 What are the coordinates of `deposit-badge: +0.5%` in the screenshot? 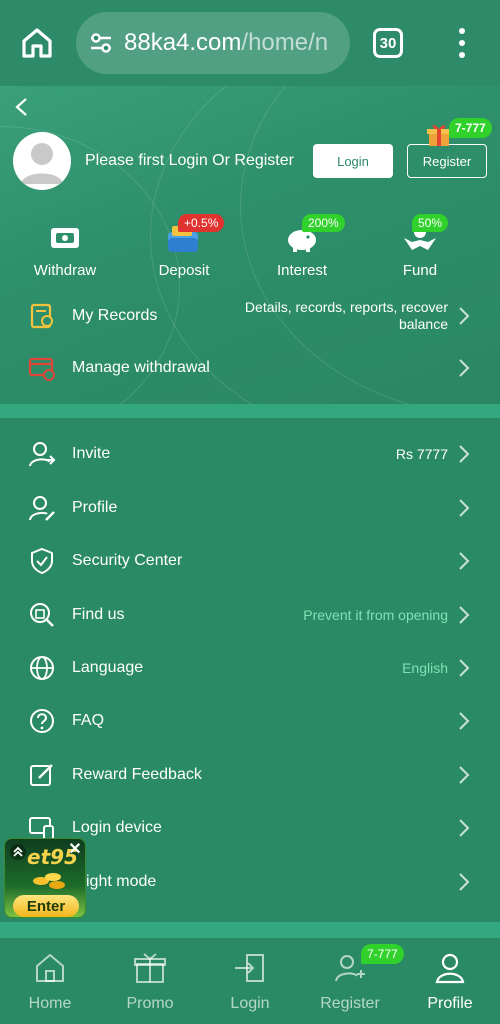 It's located at (201, 223).